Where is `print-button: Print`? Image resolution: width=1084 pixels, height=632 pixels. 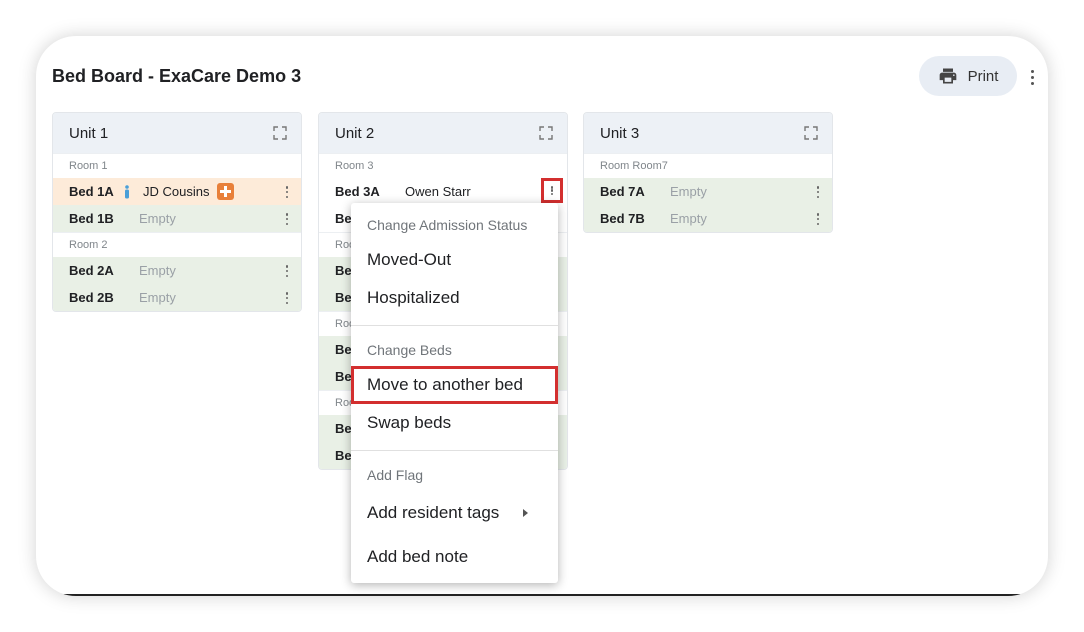 print-button: Print is located at coordinates (968, 76).